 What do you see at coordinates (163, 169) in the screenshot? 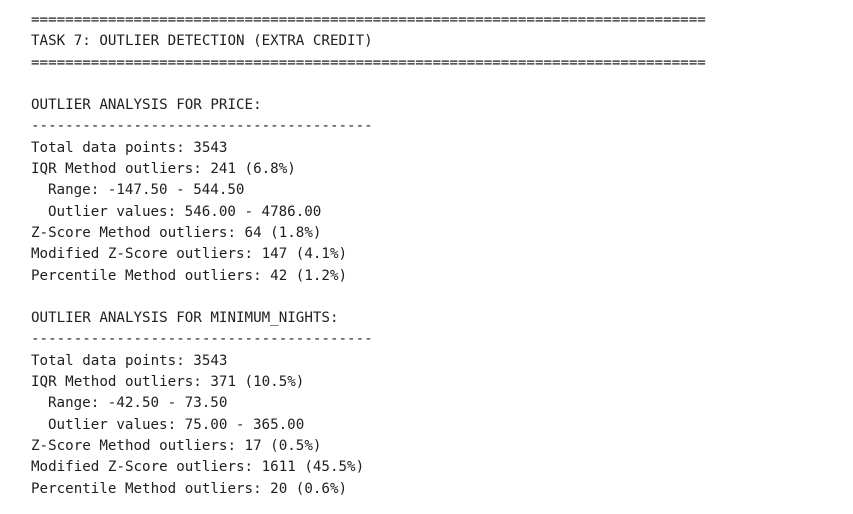
I see `iqr-outliers: IQR Method outliers: 241 (6.8%)` at bounding box center [163, 169].